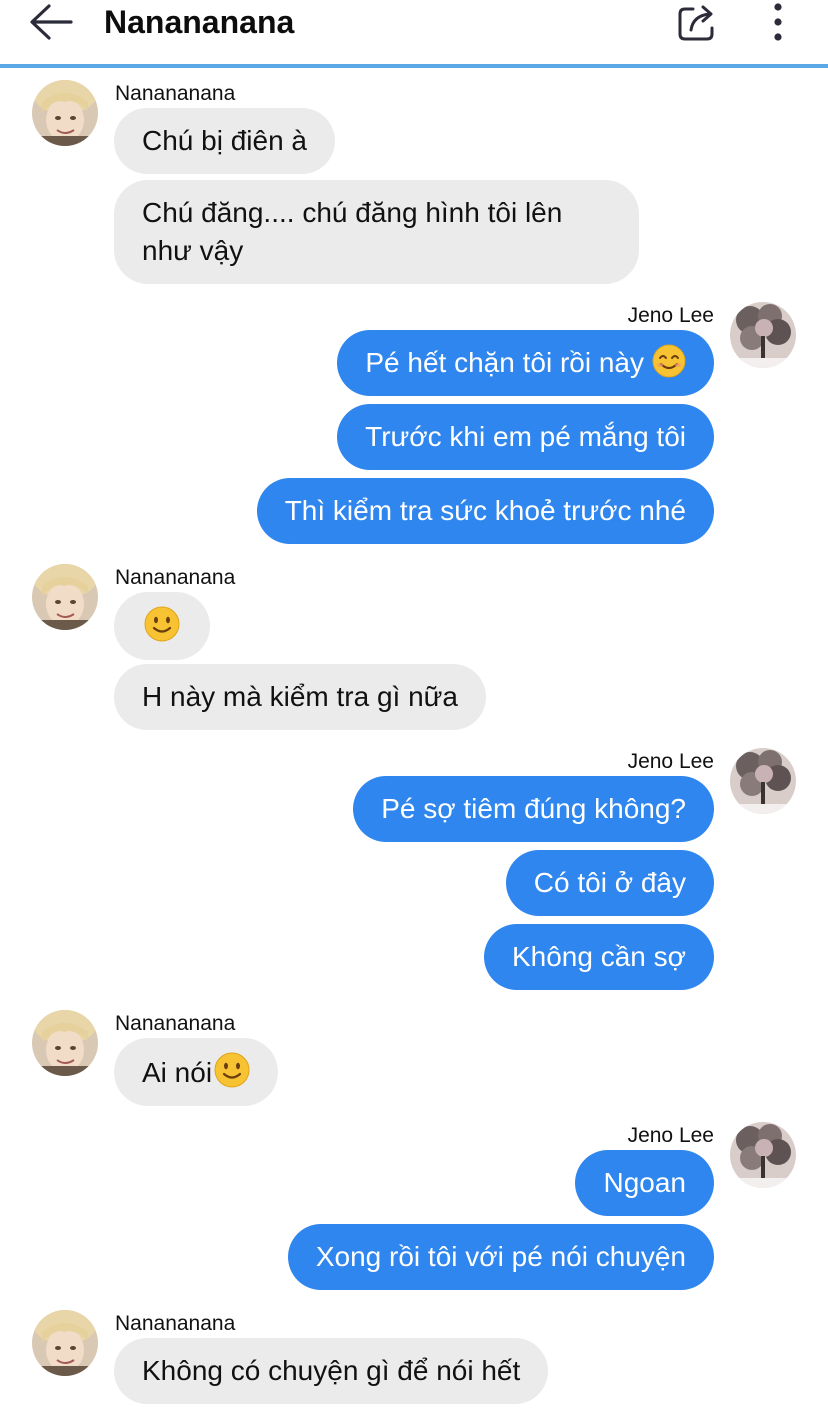  What do you see at coordinates (331, 1371) in the screenshot?
I see `message-bubble-incoming: Không có chuyện gì để nói hết` at bounding box center [331, 1371].